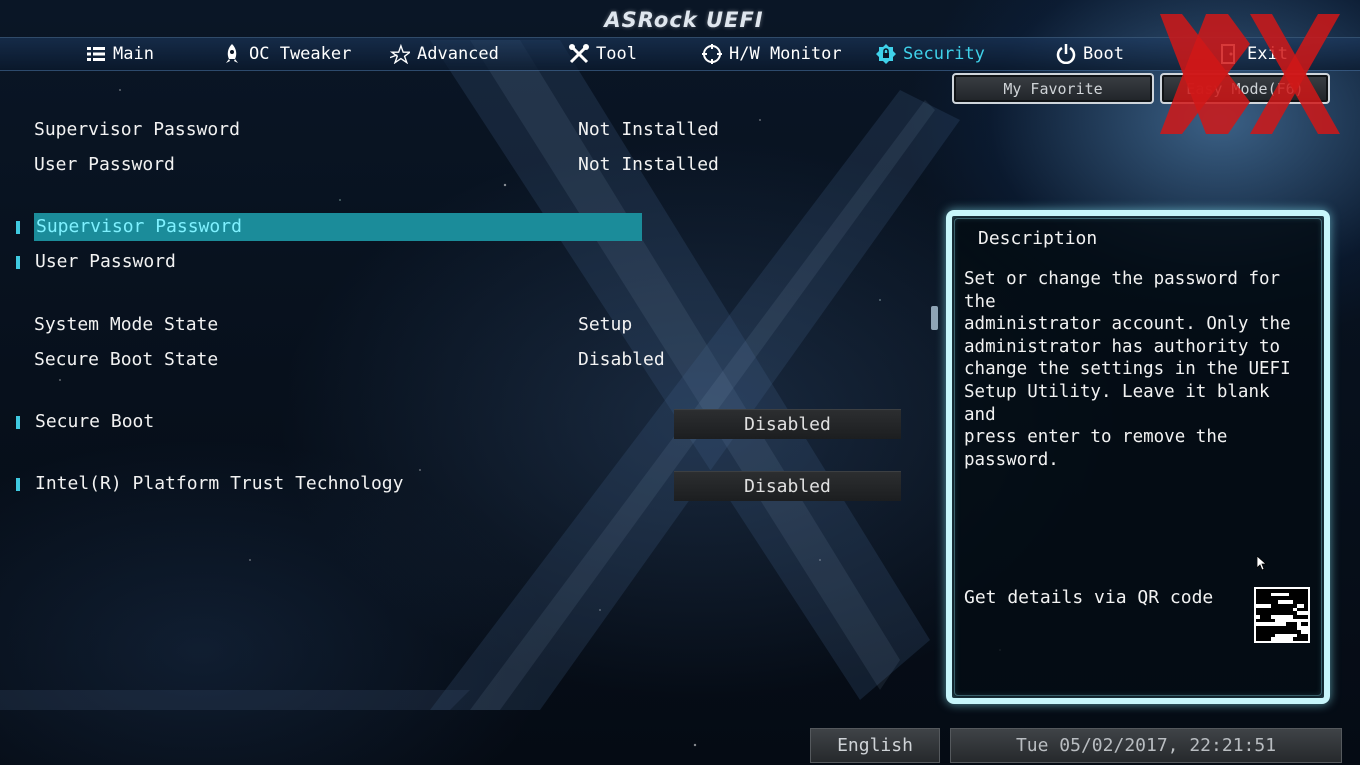 The width and height of the screenshot is (1360, 765). Describe the element at coordinates (648, 164) in the screenshot. I see `user-password-status-value: Not Installed` at that location.